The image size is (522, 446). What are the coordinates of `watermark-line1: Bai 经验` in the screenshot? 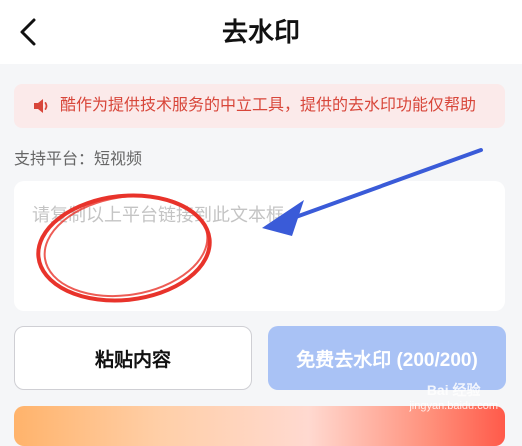 It's located at (453, 390).